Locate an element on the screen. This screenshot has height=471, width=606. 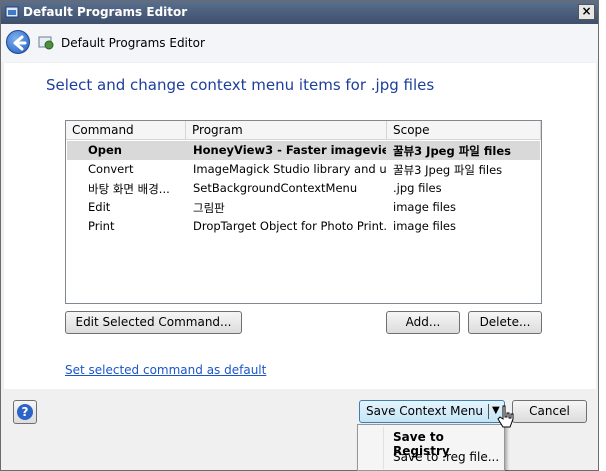
close-button: × is located at coordinates (586, 12).